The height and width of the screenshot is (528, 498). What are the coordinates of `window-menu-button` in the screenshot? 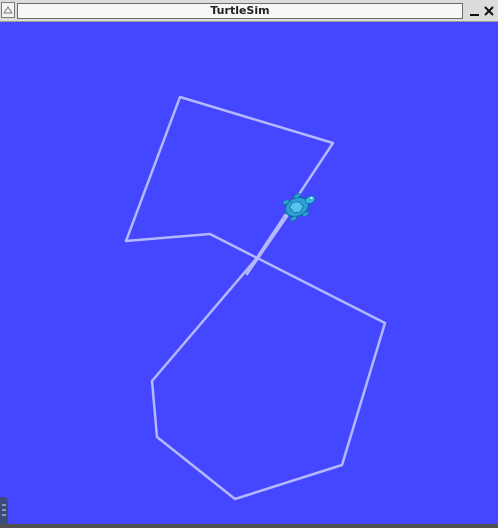 It's located at (8, 10).